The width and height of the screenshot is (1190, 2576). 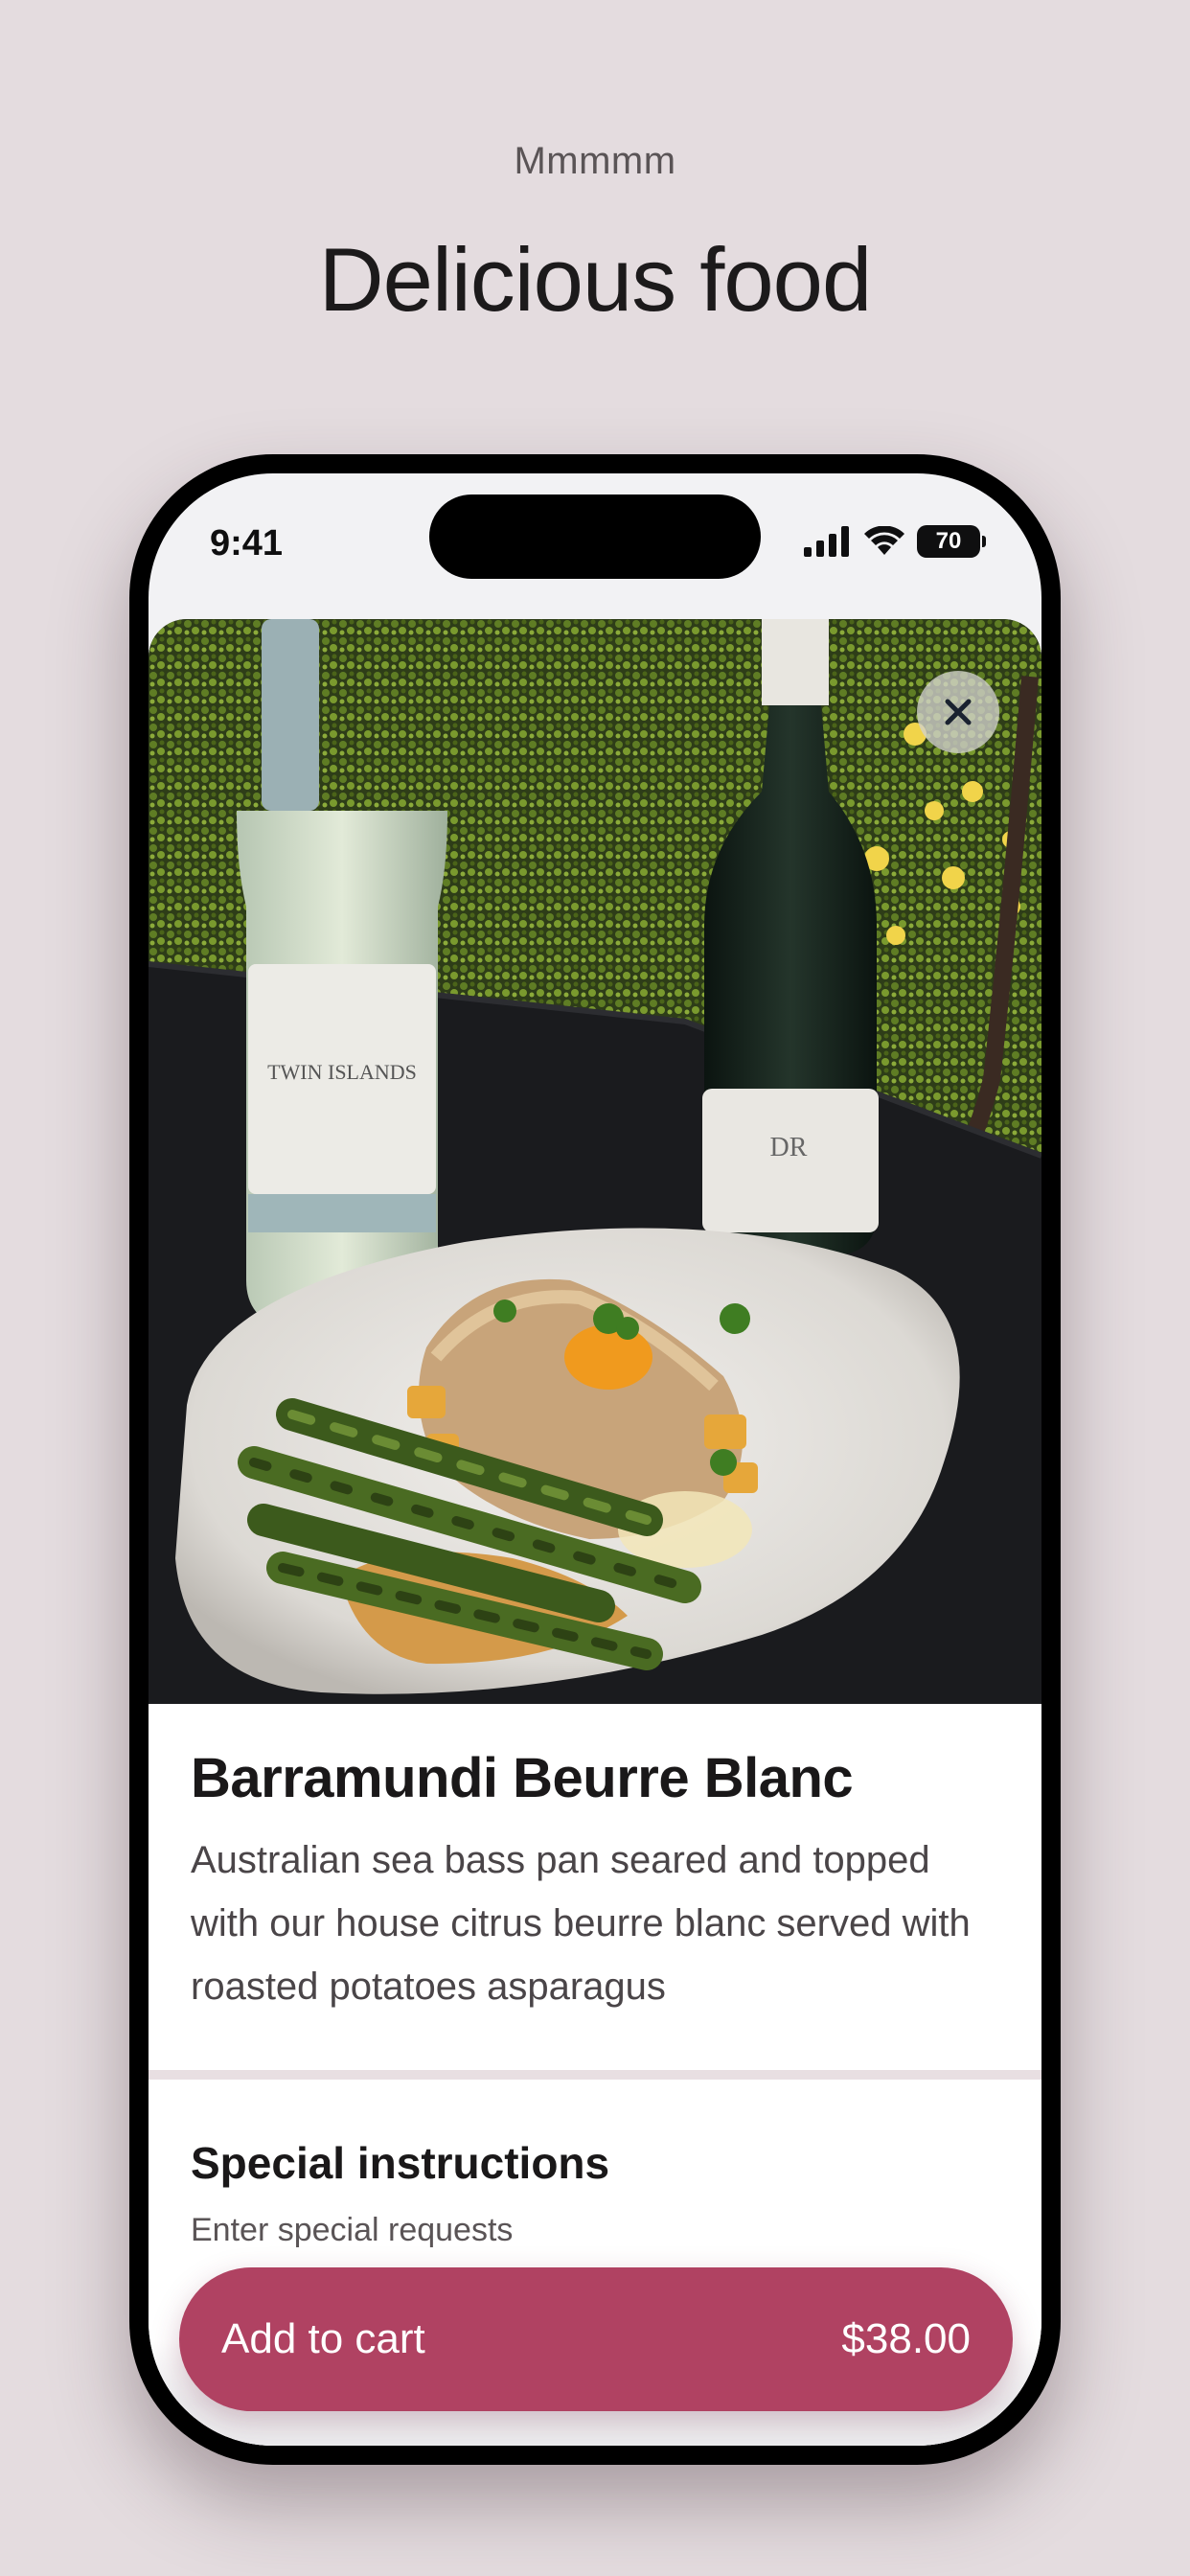 I want to click on status-icons: 70, so click(x=895, y=541).